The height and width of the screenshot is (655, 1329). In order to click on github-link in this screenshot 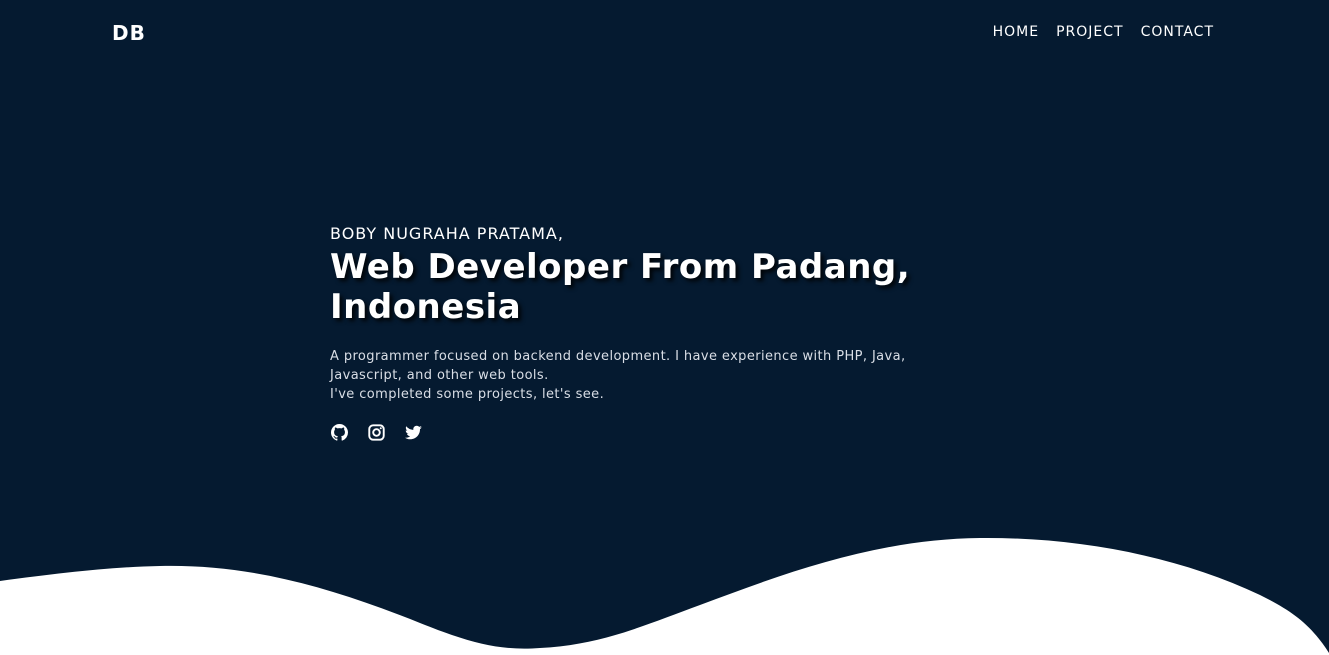, I will do `click(339, 432)`.